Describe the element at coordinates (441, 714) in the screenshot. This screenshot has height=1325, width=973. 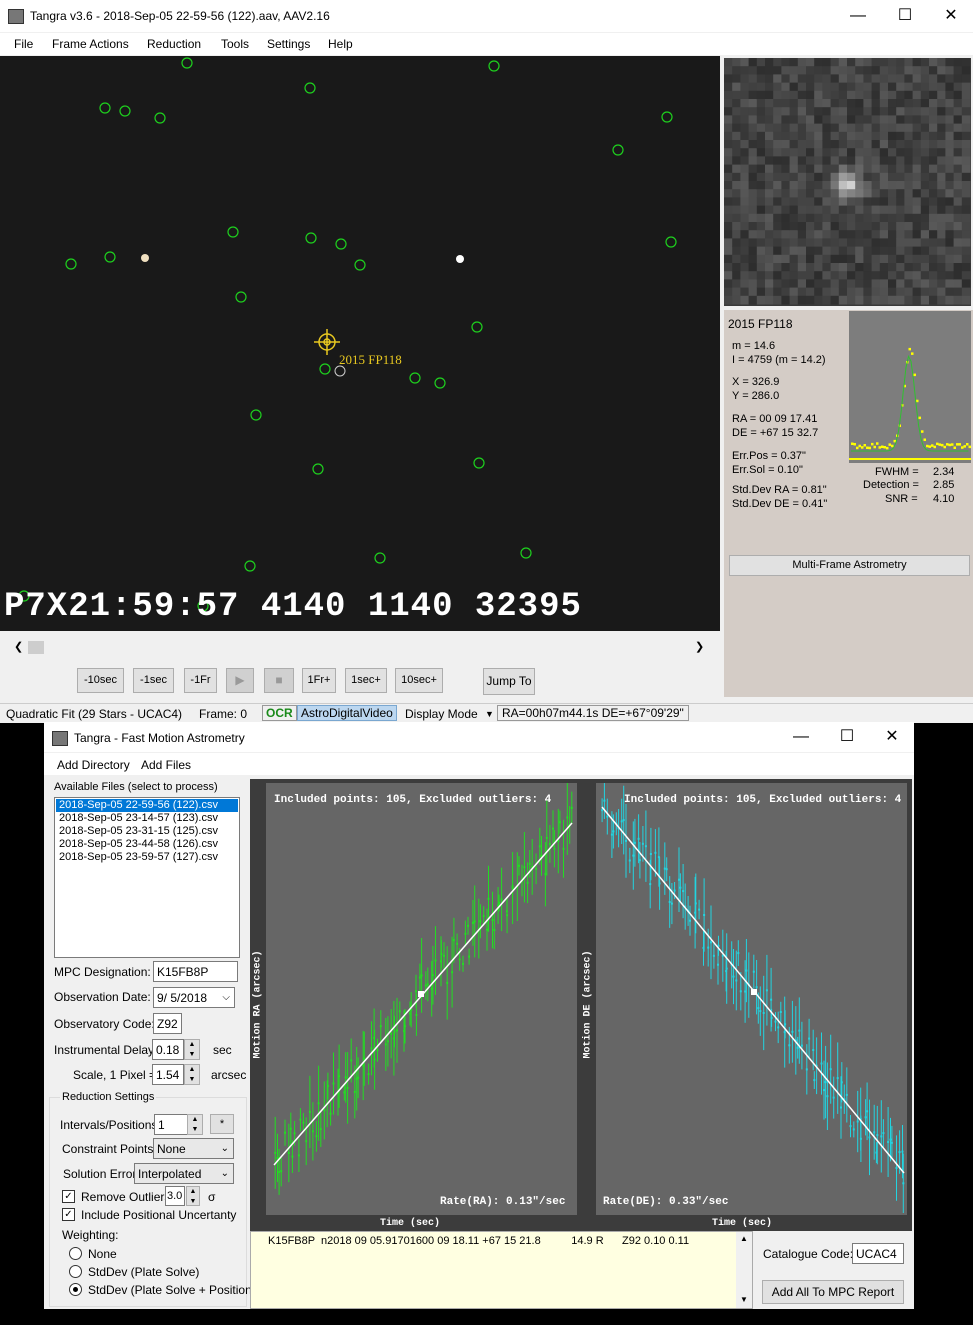
I see `status-display-mode: Display Mode` at that location.